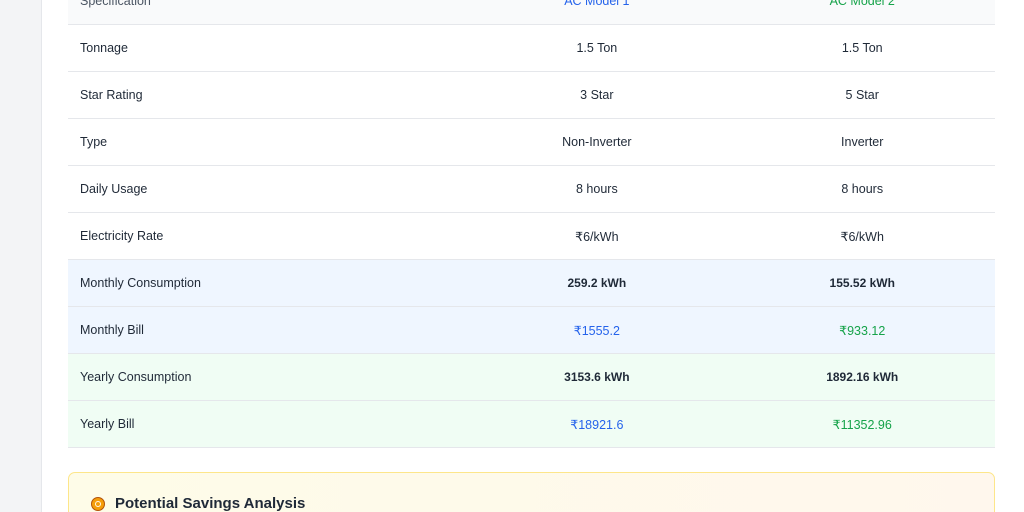  Describe the element at coordinates (266, 189) in the screenshot. I see `row-label: Daily Usage` at that location.